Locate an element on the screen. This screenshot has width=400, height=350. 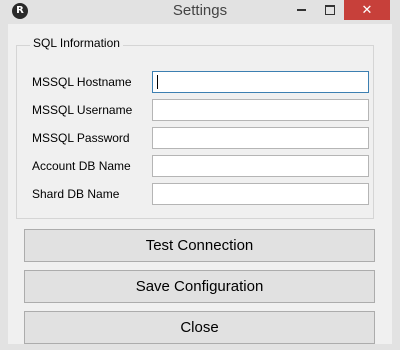
maximize-button is located at coordinates (330, 10).